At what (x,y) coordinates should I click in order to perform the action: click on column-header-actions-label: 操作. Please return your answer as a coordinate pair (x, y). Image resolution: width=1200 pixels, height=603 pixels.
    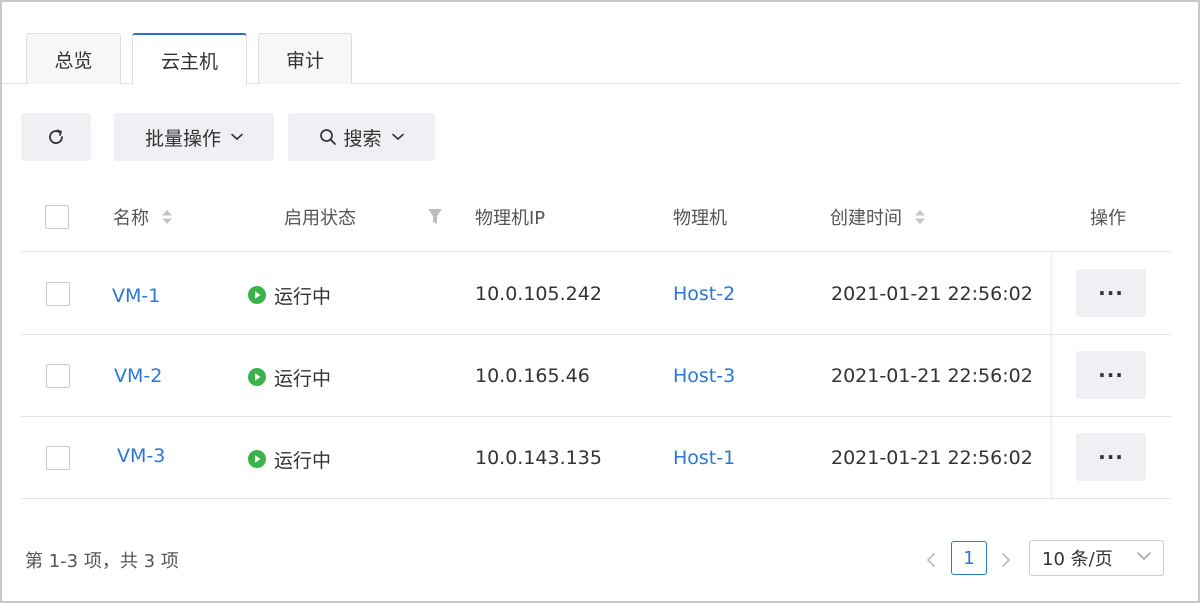
    Looking at the image, I should click on (1108, 218).